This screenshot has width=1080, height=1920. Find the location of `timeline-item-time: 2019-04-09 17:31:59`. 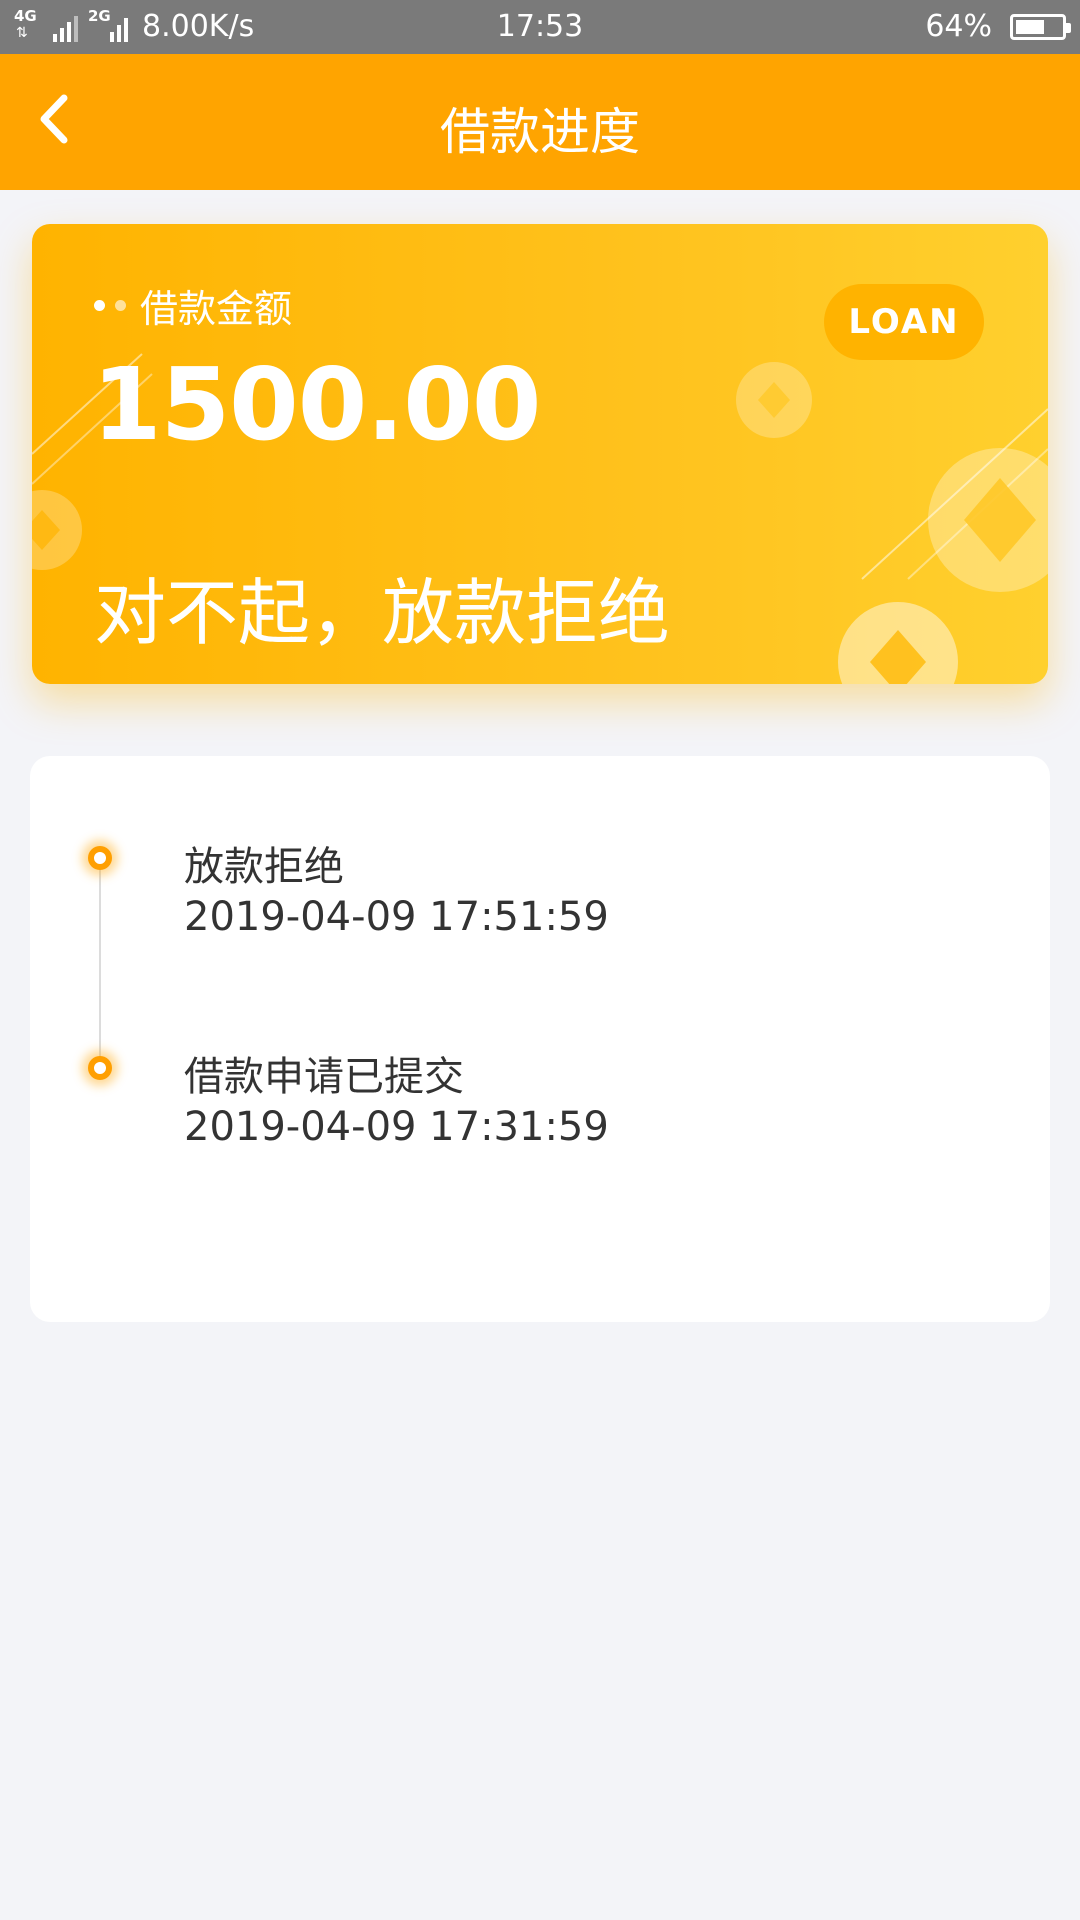

timeline-item-time: 2019-04-09 17:31:59 is located at coordinates (396, 1127).